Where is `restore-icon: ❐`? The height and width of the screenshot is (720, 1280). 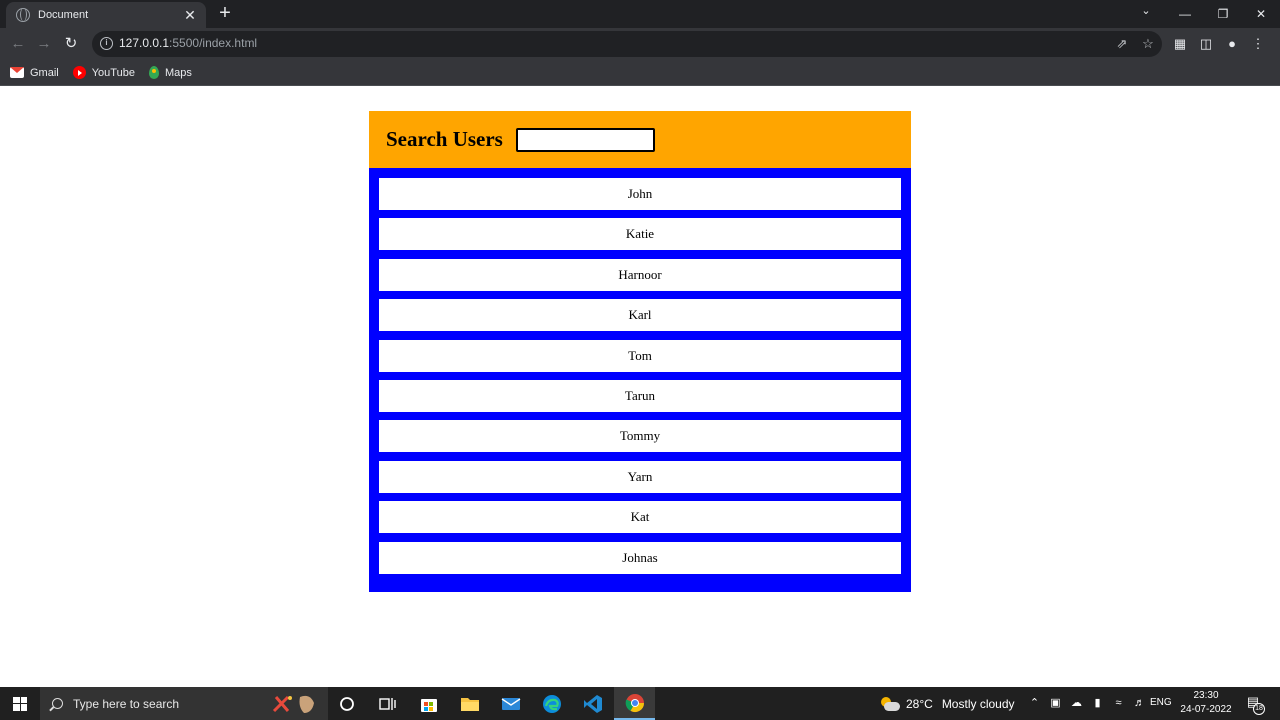
restore-icon: ❐ is located at coordinates (1223, 14).